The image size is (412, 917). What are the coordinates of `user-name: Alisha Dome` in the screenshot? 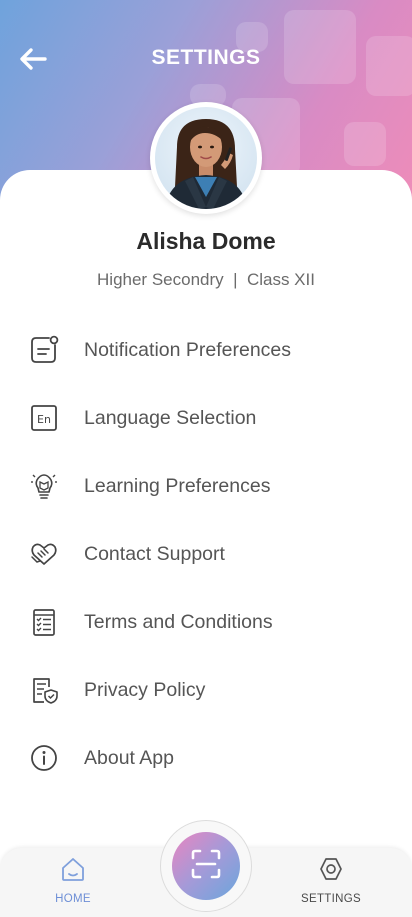 It's located at (206, 241).